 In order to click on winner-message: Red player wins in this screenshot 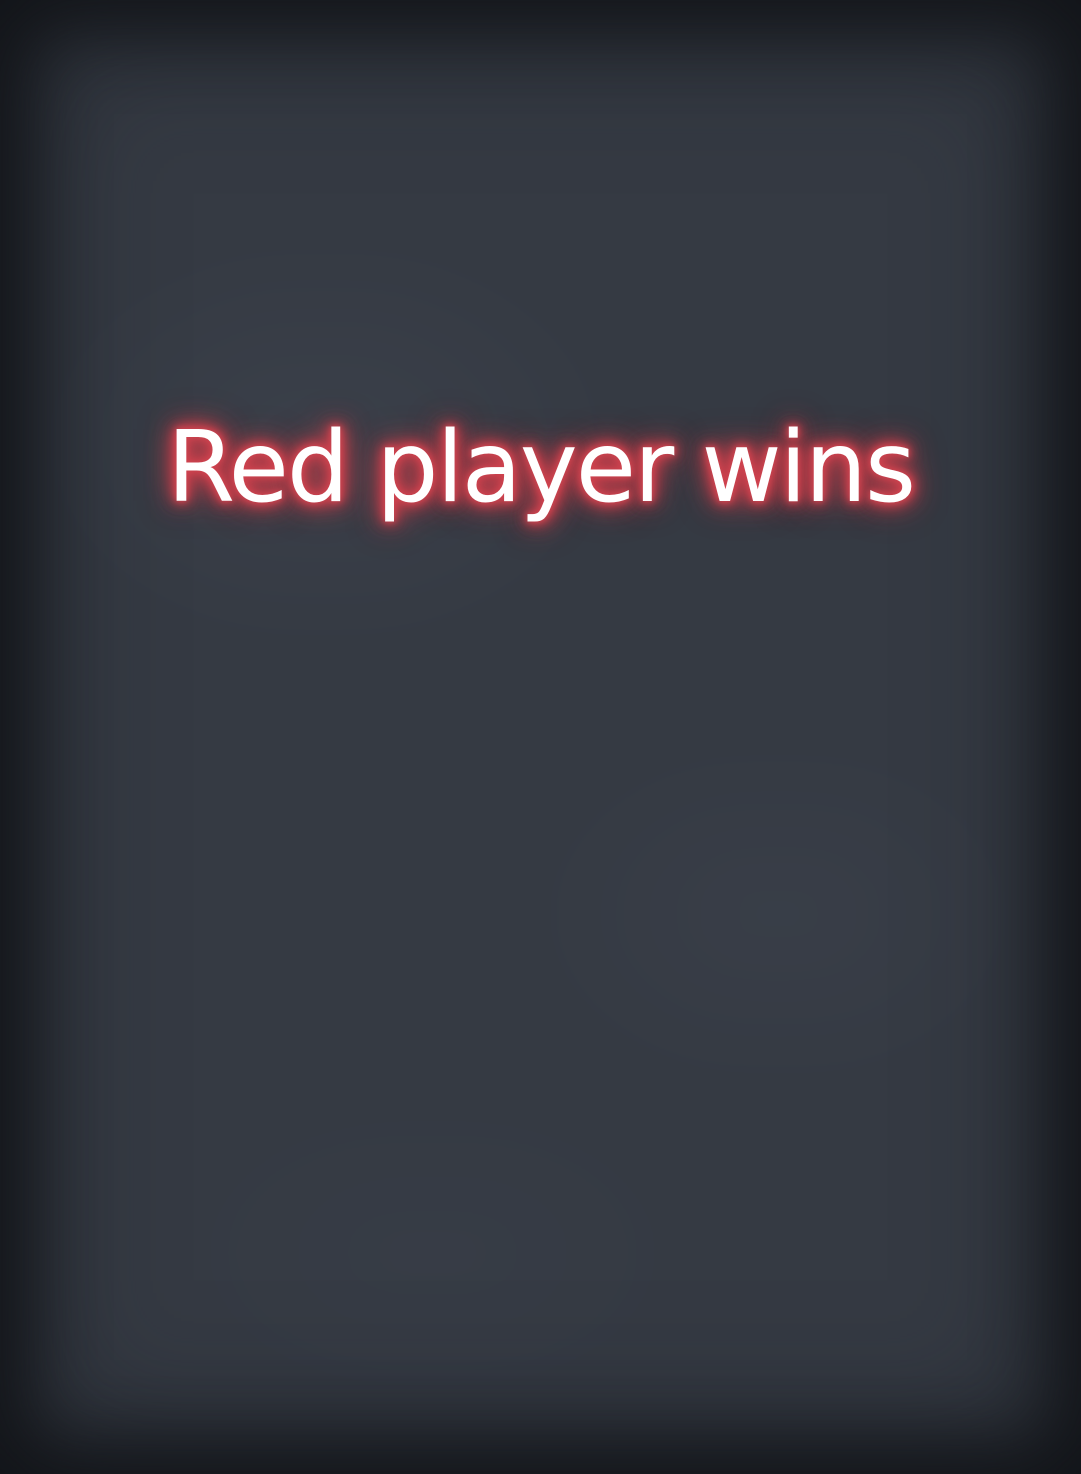, I will do `click(541, 468)`.